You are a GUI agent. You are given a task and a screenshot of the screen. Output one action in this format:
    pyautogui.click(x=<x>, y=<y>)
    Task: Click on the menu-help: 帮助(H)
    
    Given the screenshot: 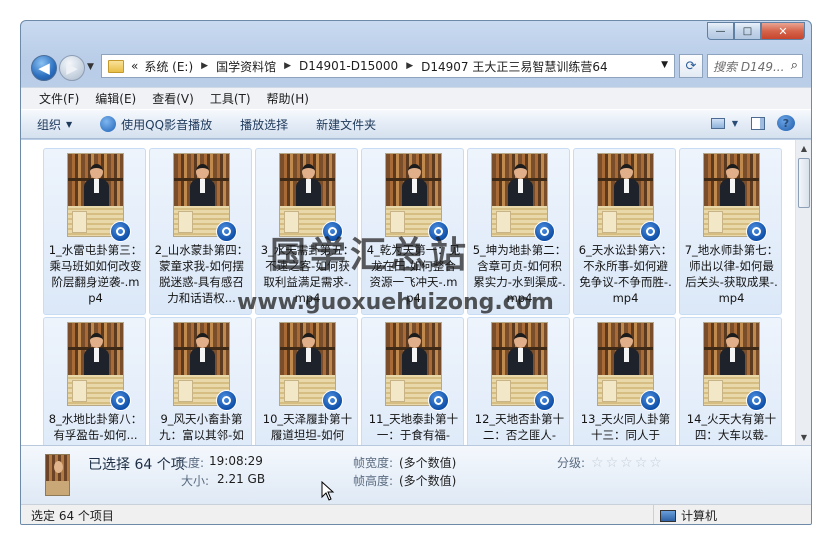 What is the action you would take?
    pyautogui.click(x=288, y=98)
    